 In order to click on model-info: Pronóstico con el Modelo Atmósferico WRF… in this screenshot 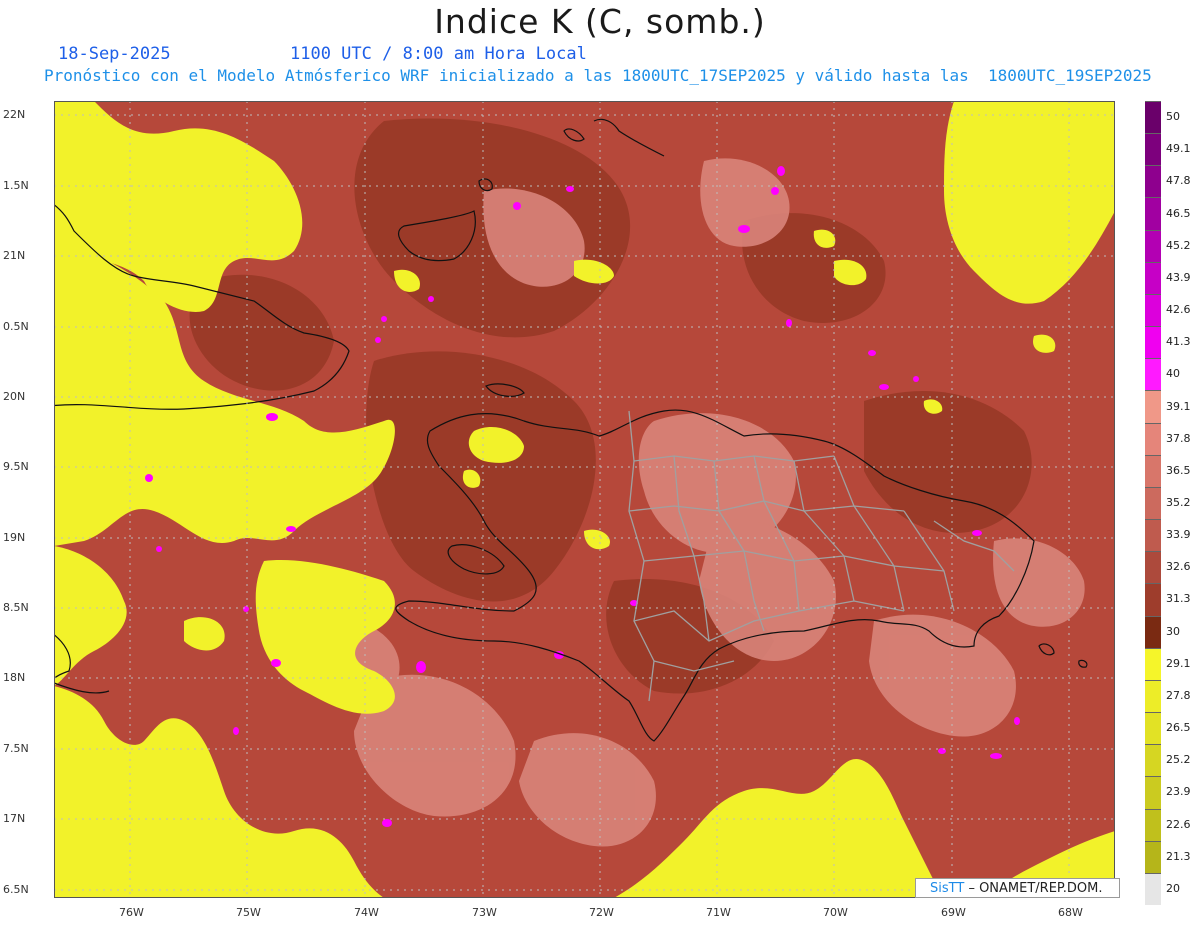, I will do `click(598, 75)`.